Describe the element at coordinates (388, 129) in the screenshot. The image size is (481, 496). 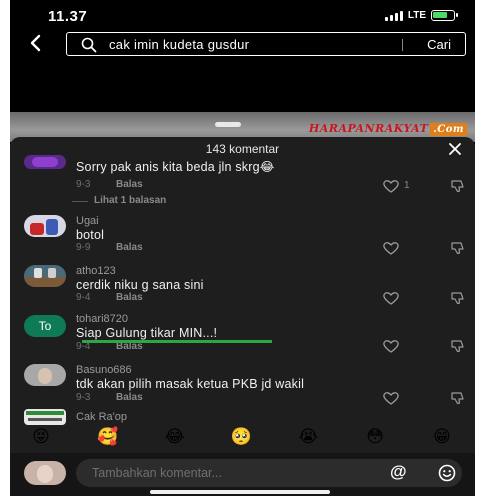
I see `watermark-logo: HARAPANRAKYAT .Com` at that location.